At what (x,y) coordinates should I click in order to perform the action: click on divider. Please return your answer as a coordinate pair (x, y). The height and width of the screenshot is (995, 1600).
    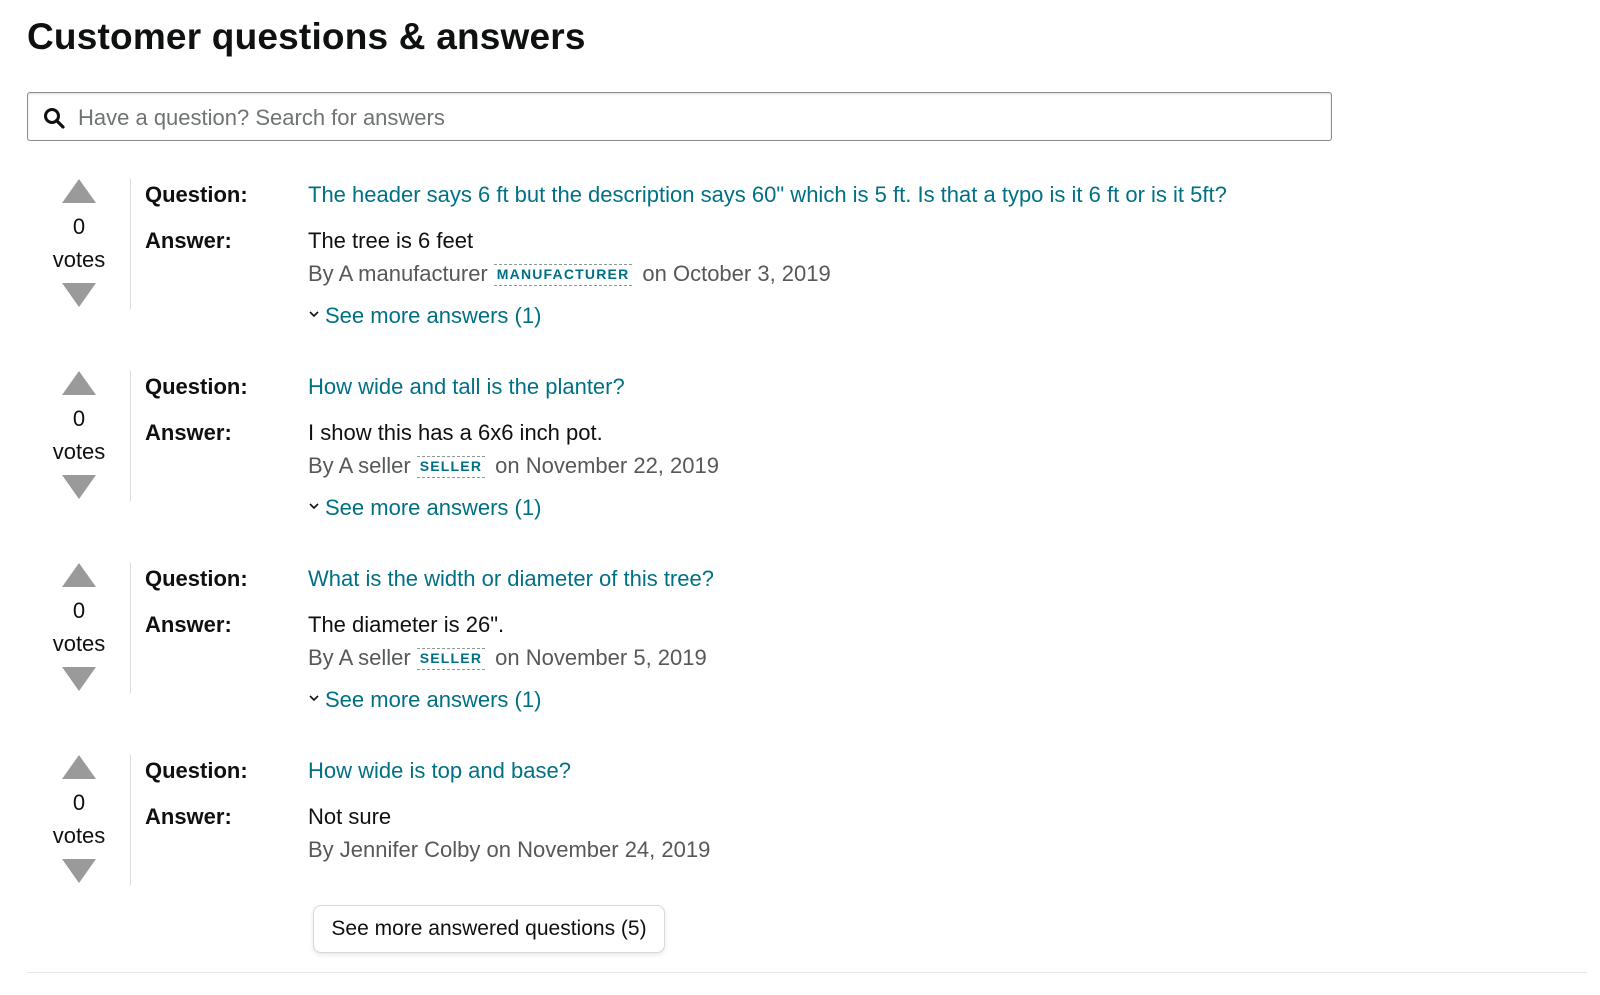
    Looking at the image, I should click on (807, 972).